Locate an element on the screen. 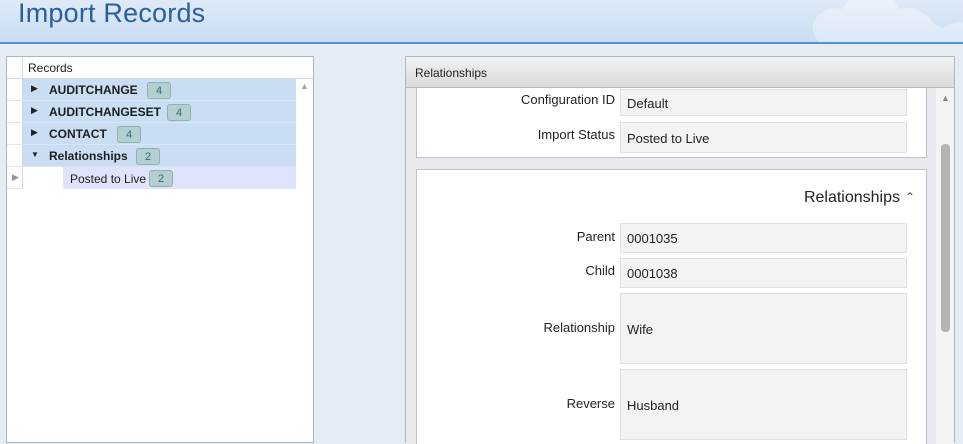 The image size is (963, 444). configuration-id-label: Configuration ID is located at coordinates (568, 99).